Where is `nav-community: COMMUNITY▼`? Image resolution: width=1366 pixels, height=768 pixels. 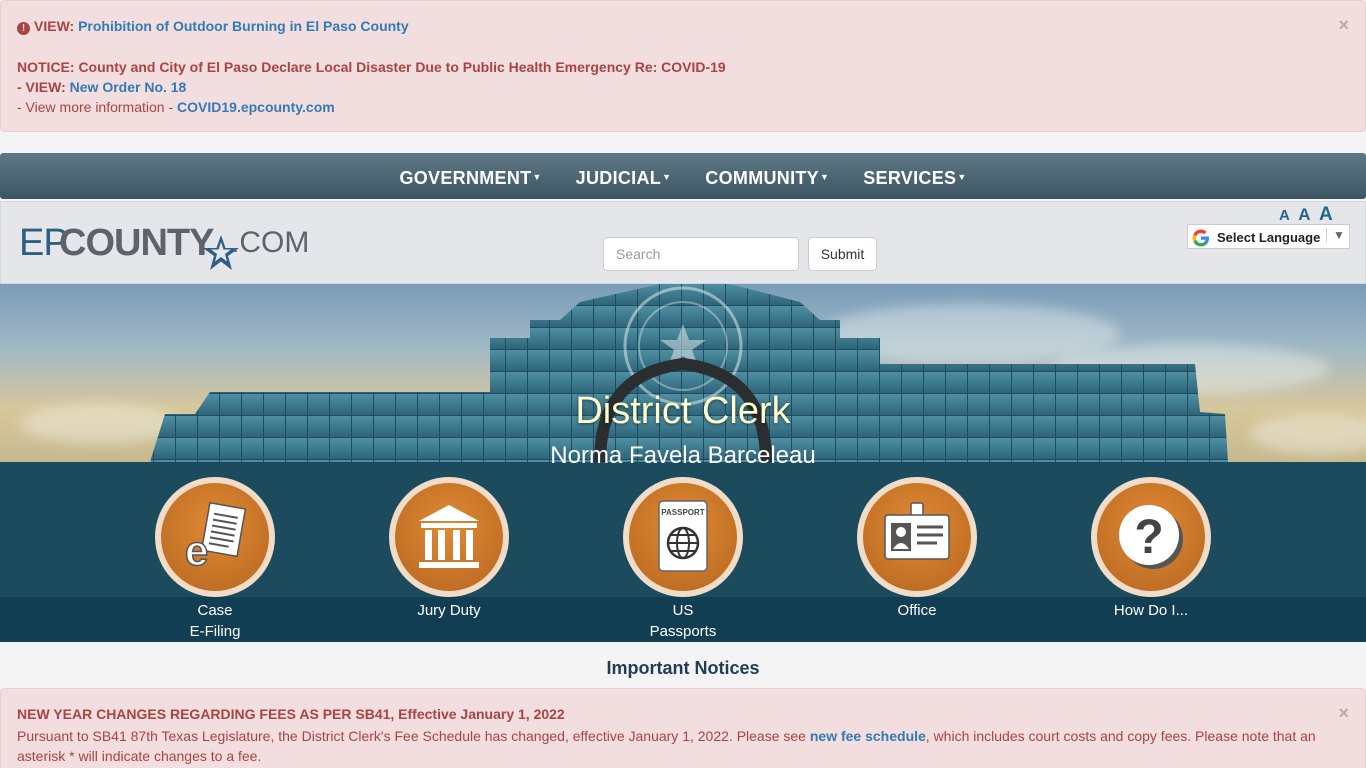
nav-community: COMMUNITY▼ is located at coordinates (767, 176).